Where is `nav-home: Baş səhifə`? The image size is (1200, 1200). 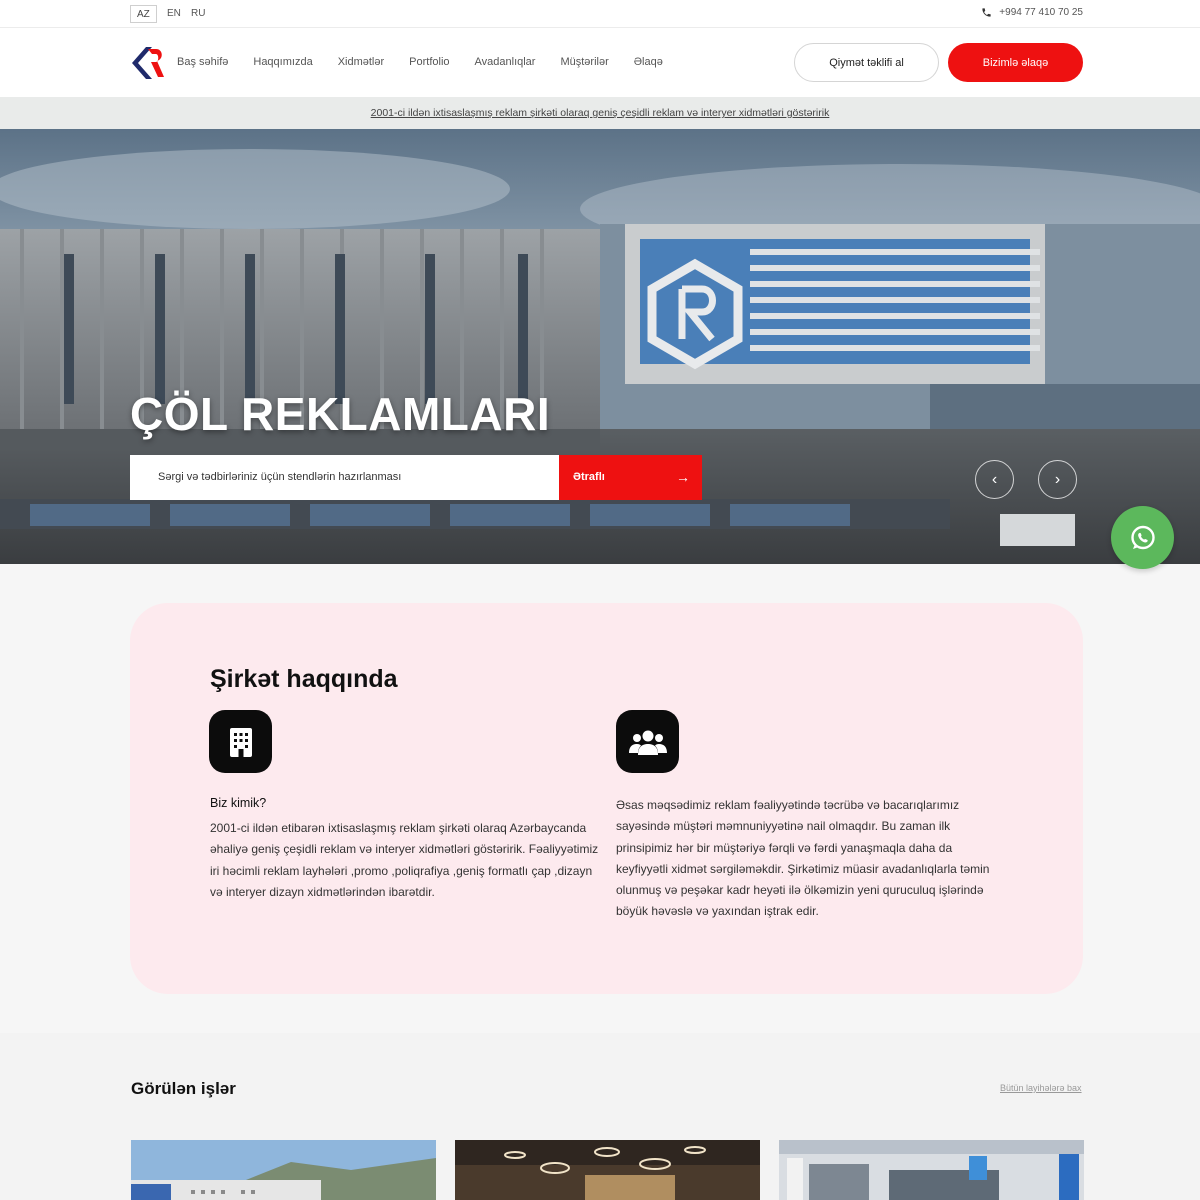
nav-home: Baş səhifə is located at coordinates (202, 62).